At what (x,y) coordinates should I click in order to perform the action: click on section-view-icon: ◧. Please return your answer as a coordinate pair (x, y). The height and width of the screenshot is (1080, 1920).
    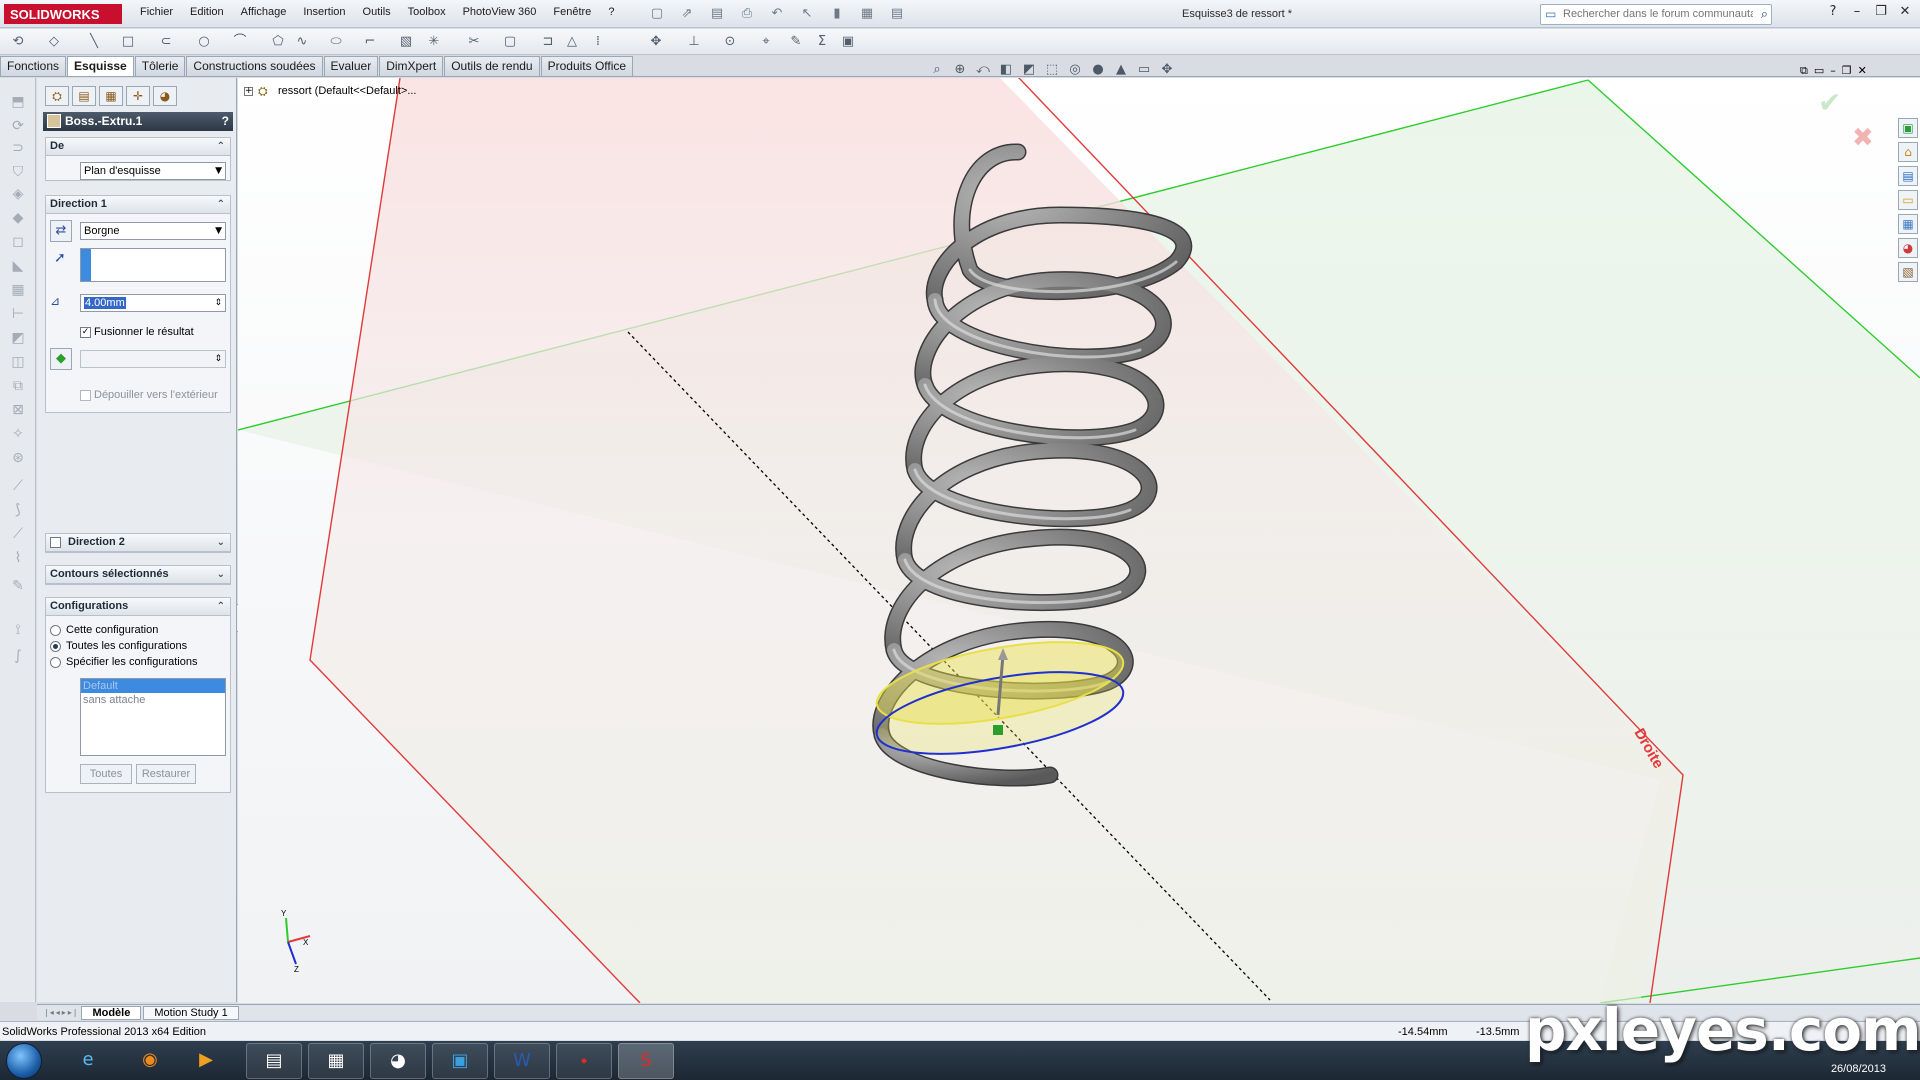
    Looking at the image, I should click on (1006, 71).